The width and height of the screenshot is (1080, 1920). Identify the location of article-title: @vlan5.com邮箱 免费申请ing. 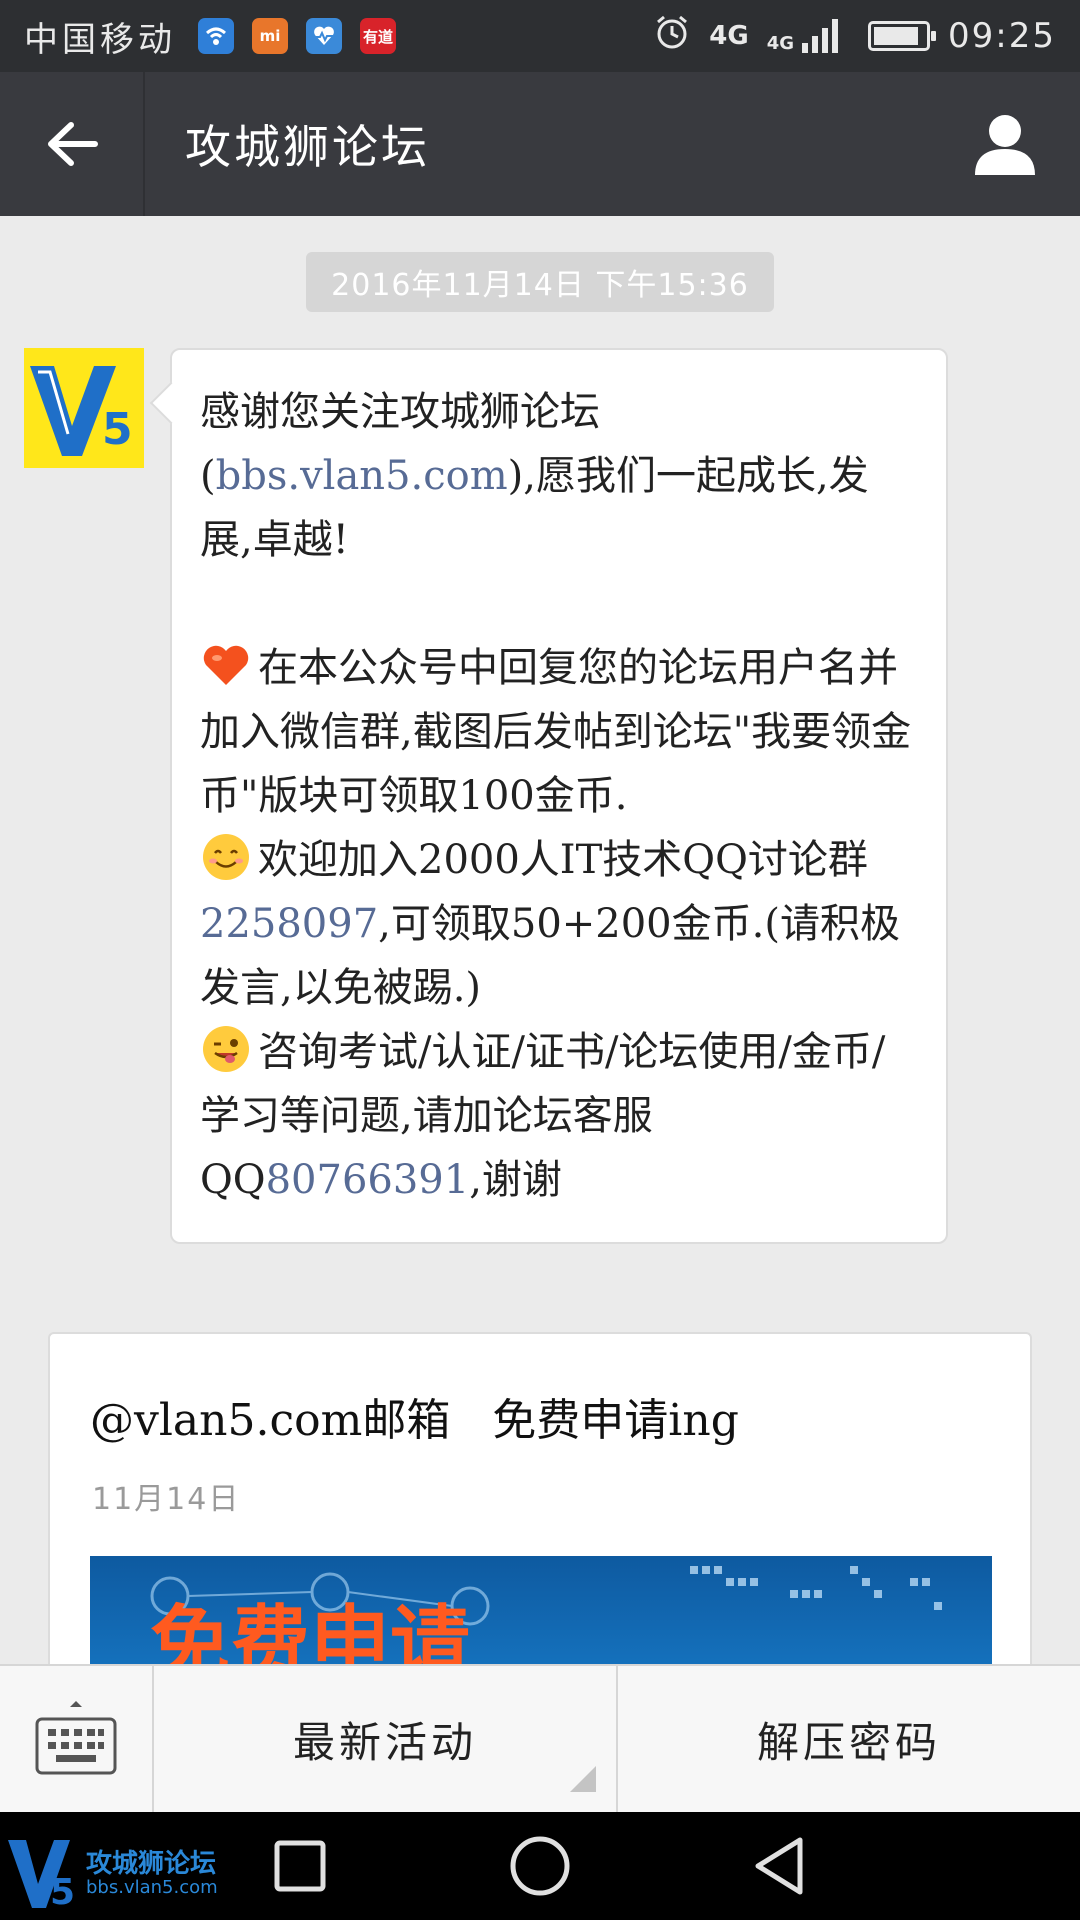
(414, 1420).